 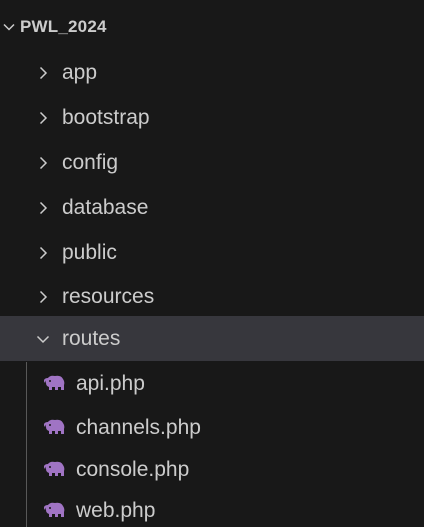 I want to click on file-label: console.php, so click(x=133, y=469).